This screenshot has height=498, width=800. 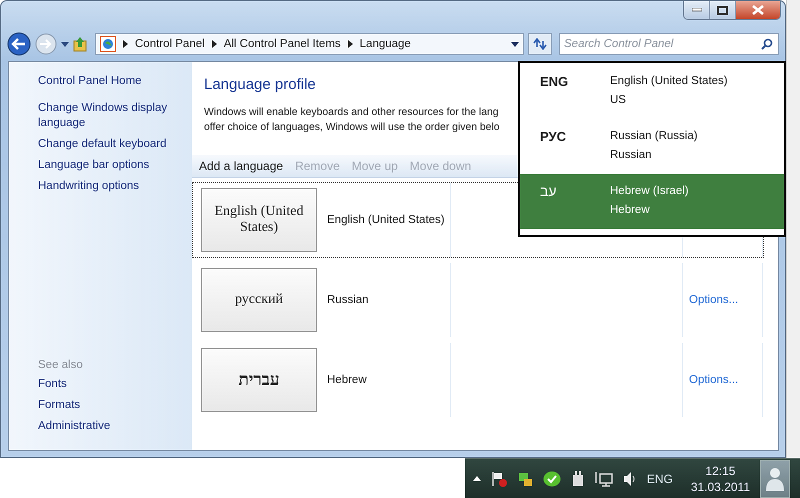 What do you see at coordinates (352, 113) in the screenshot?
I see `description-text: Windows will enable keyboards and other resources for the lang` at bounding box center [352, 113].